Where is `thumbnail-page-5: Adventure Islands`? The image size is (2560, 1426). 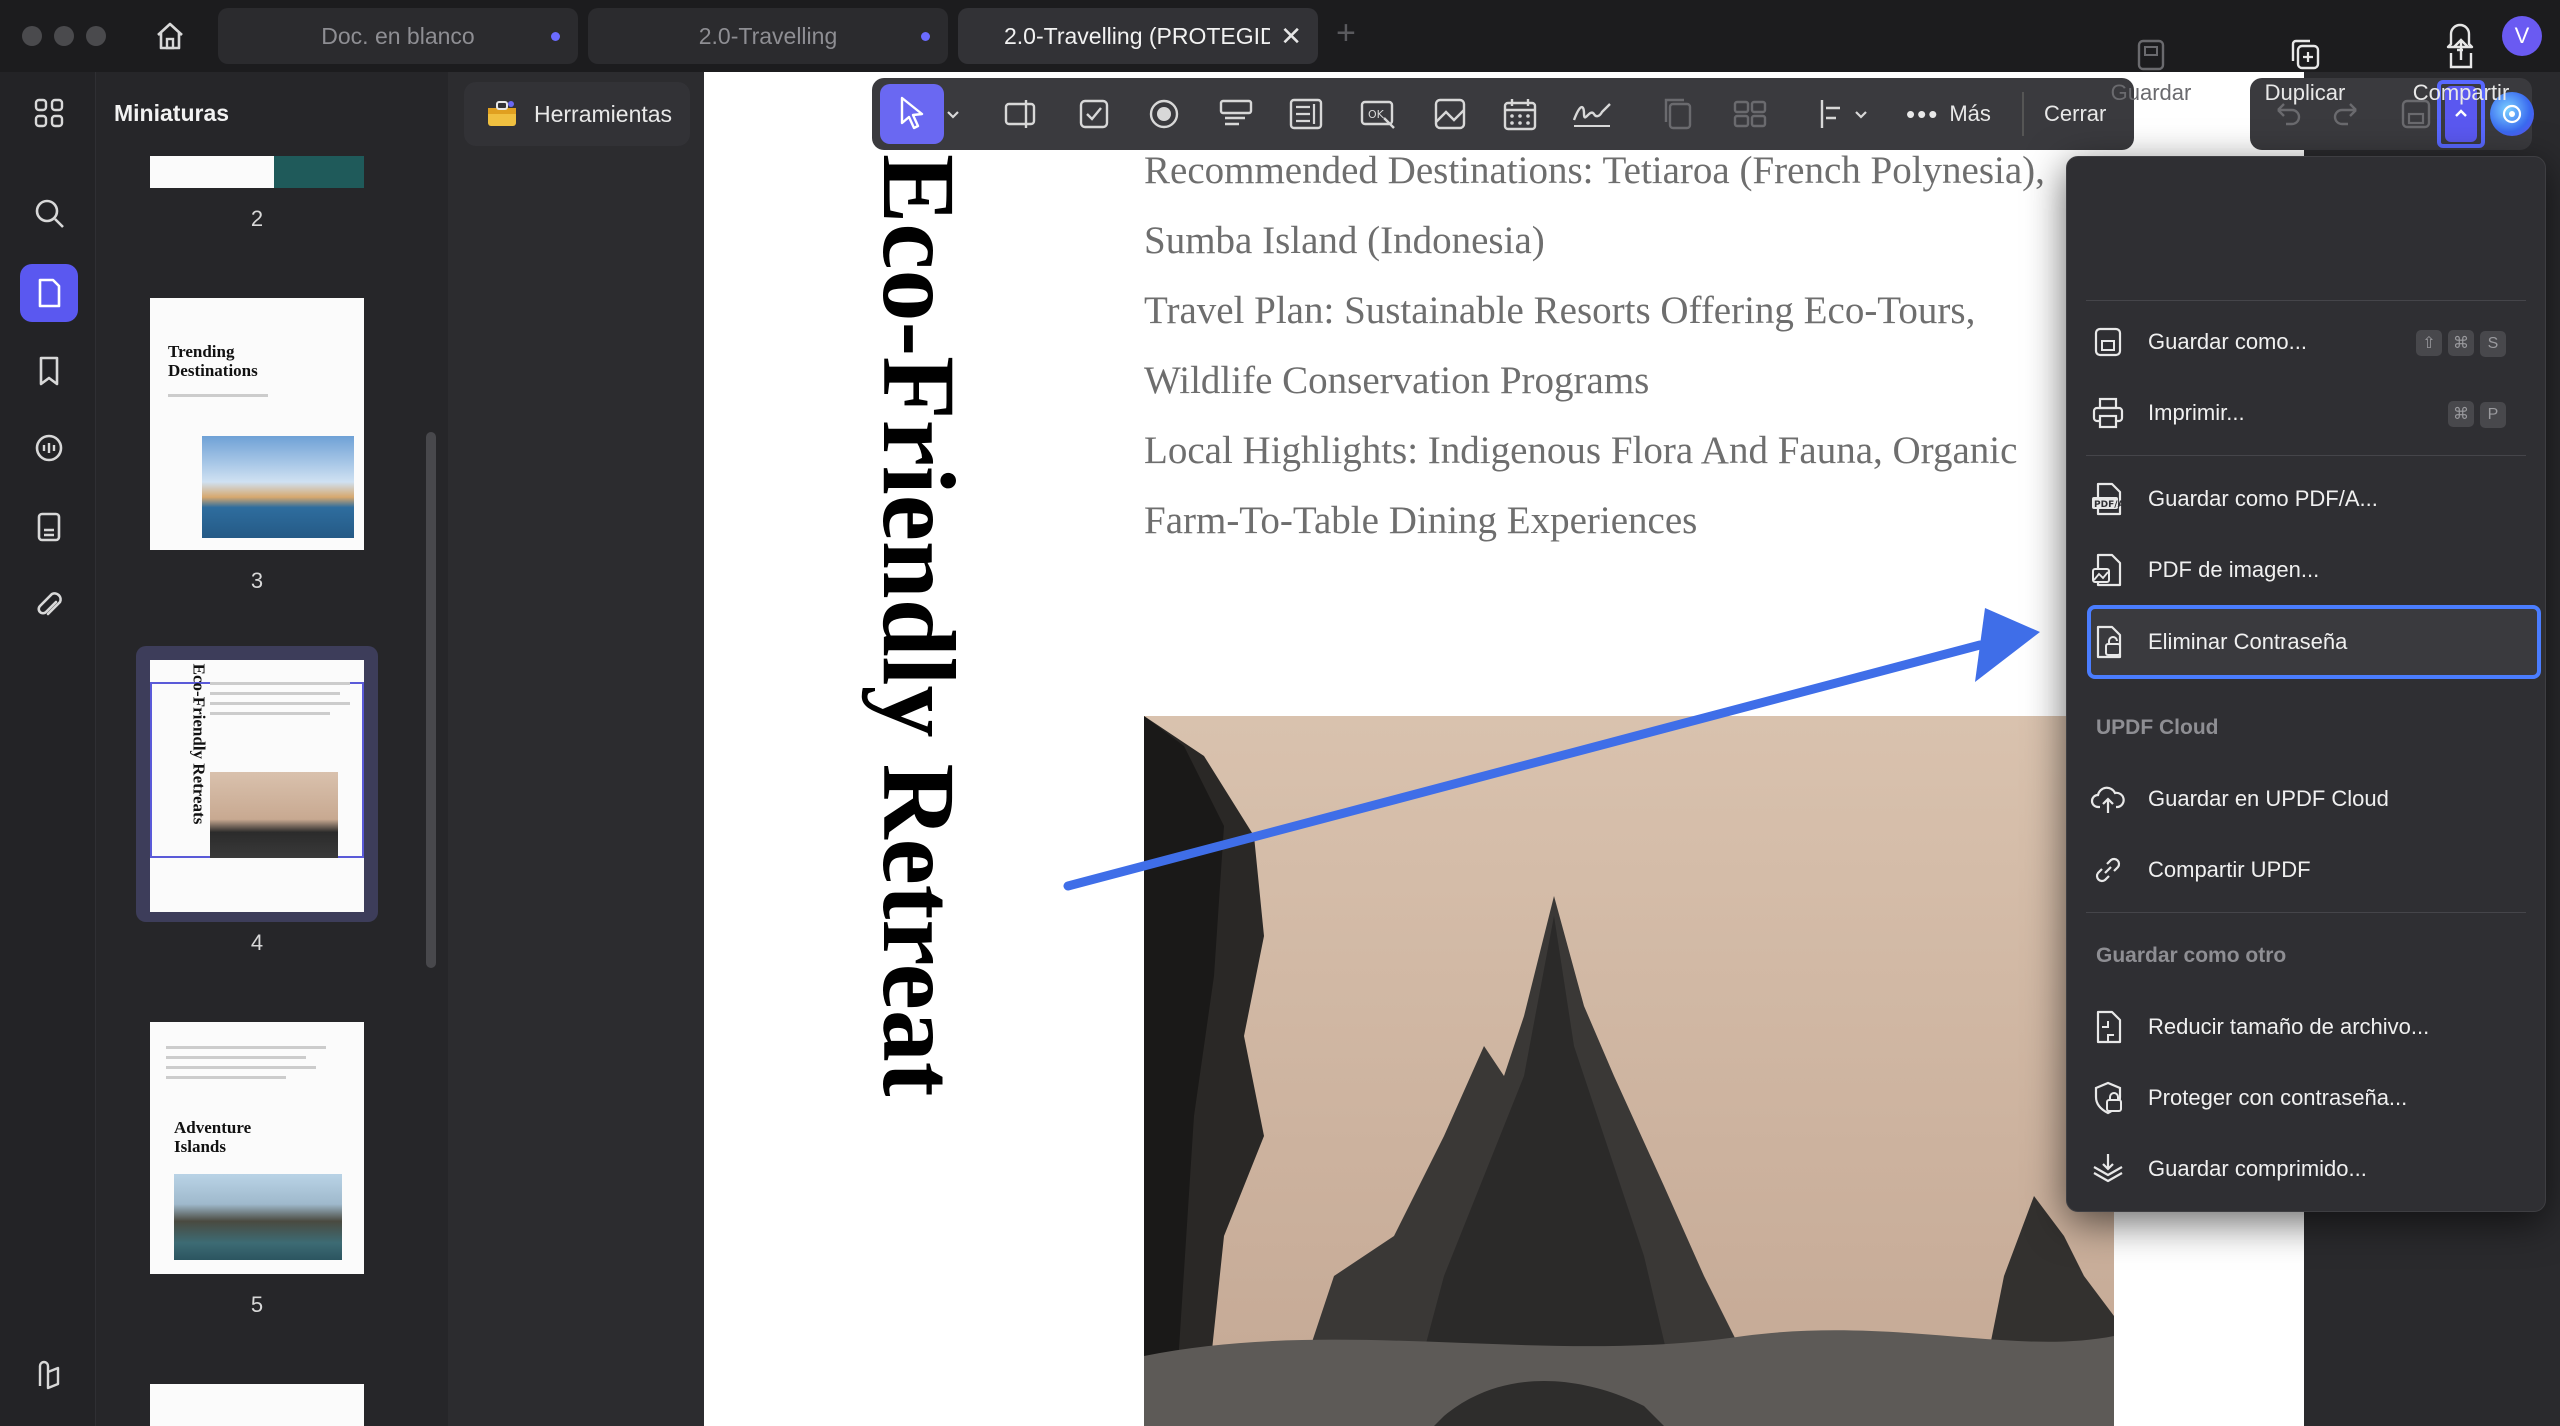 thumbnail-page-5: Adventure Islands is located at coordinates (257, 1148).